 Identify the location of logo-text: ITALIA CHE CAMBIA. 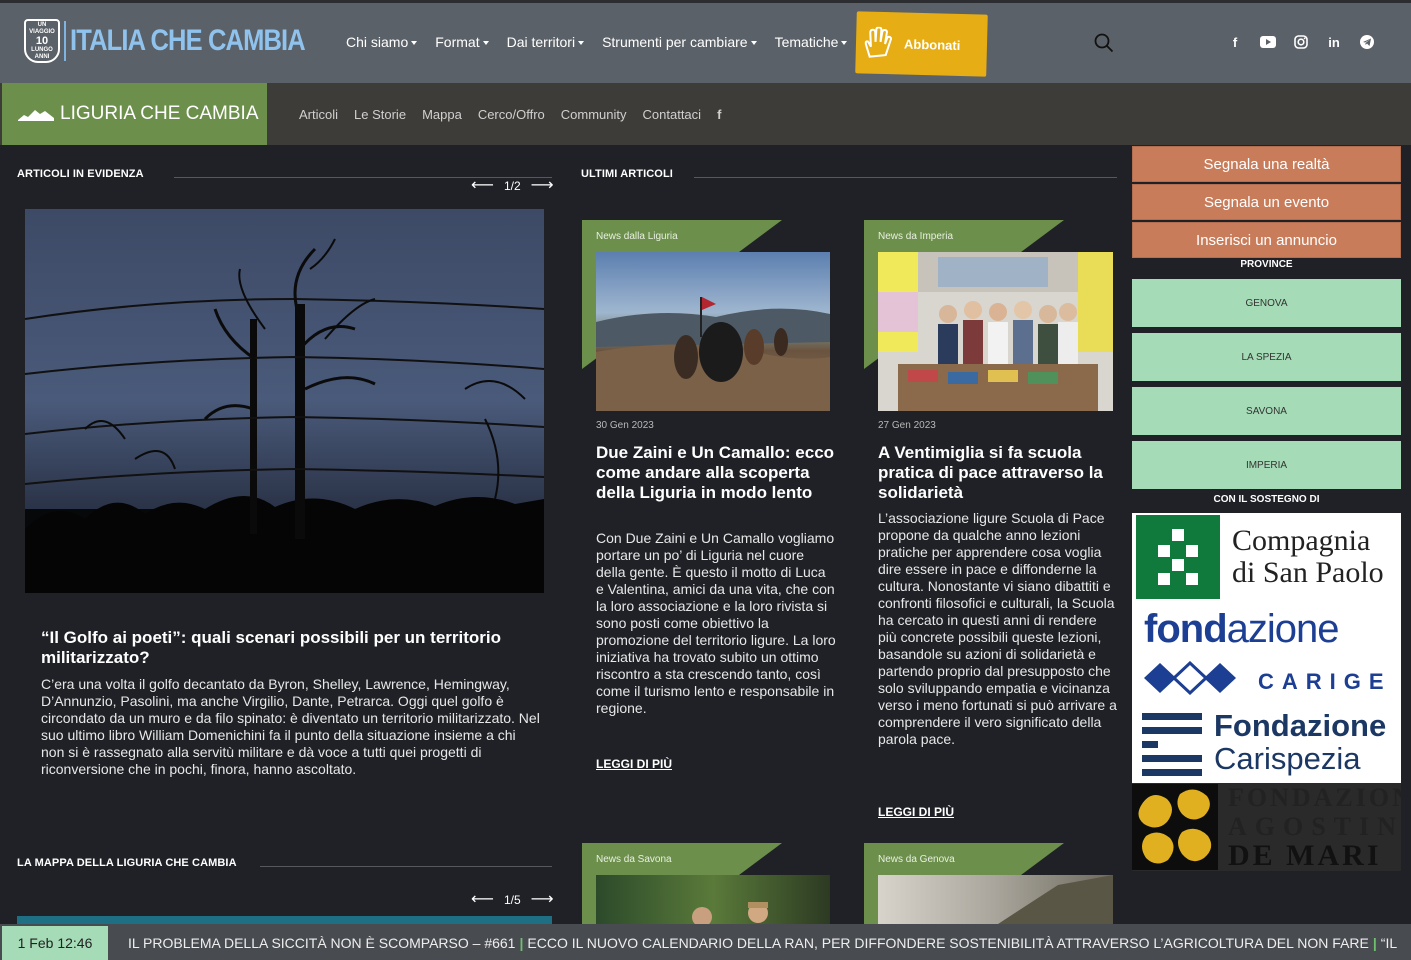
(188, 40).